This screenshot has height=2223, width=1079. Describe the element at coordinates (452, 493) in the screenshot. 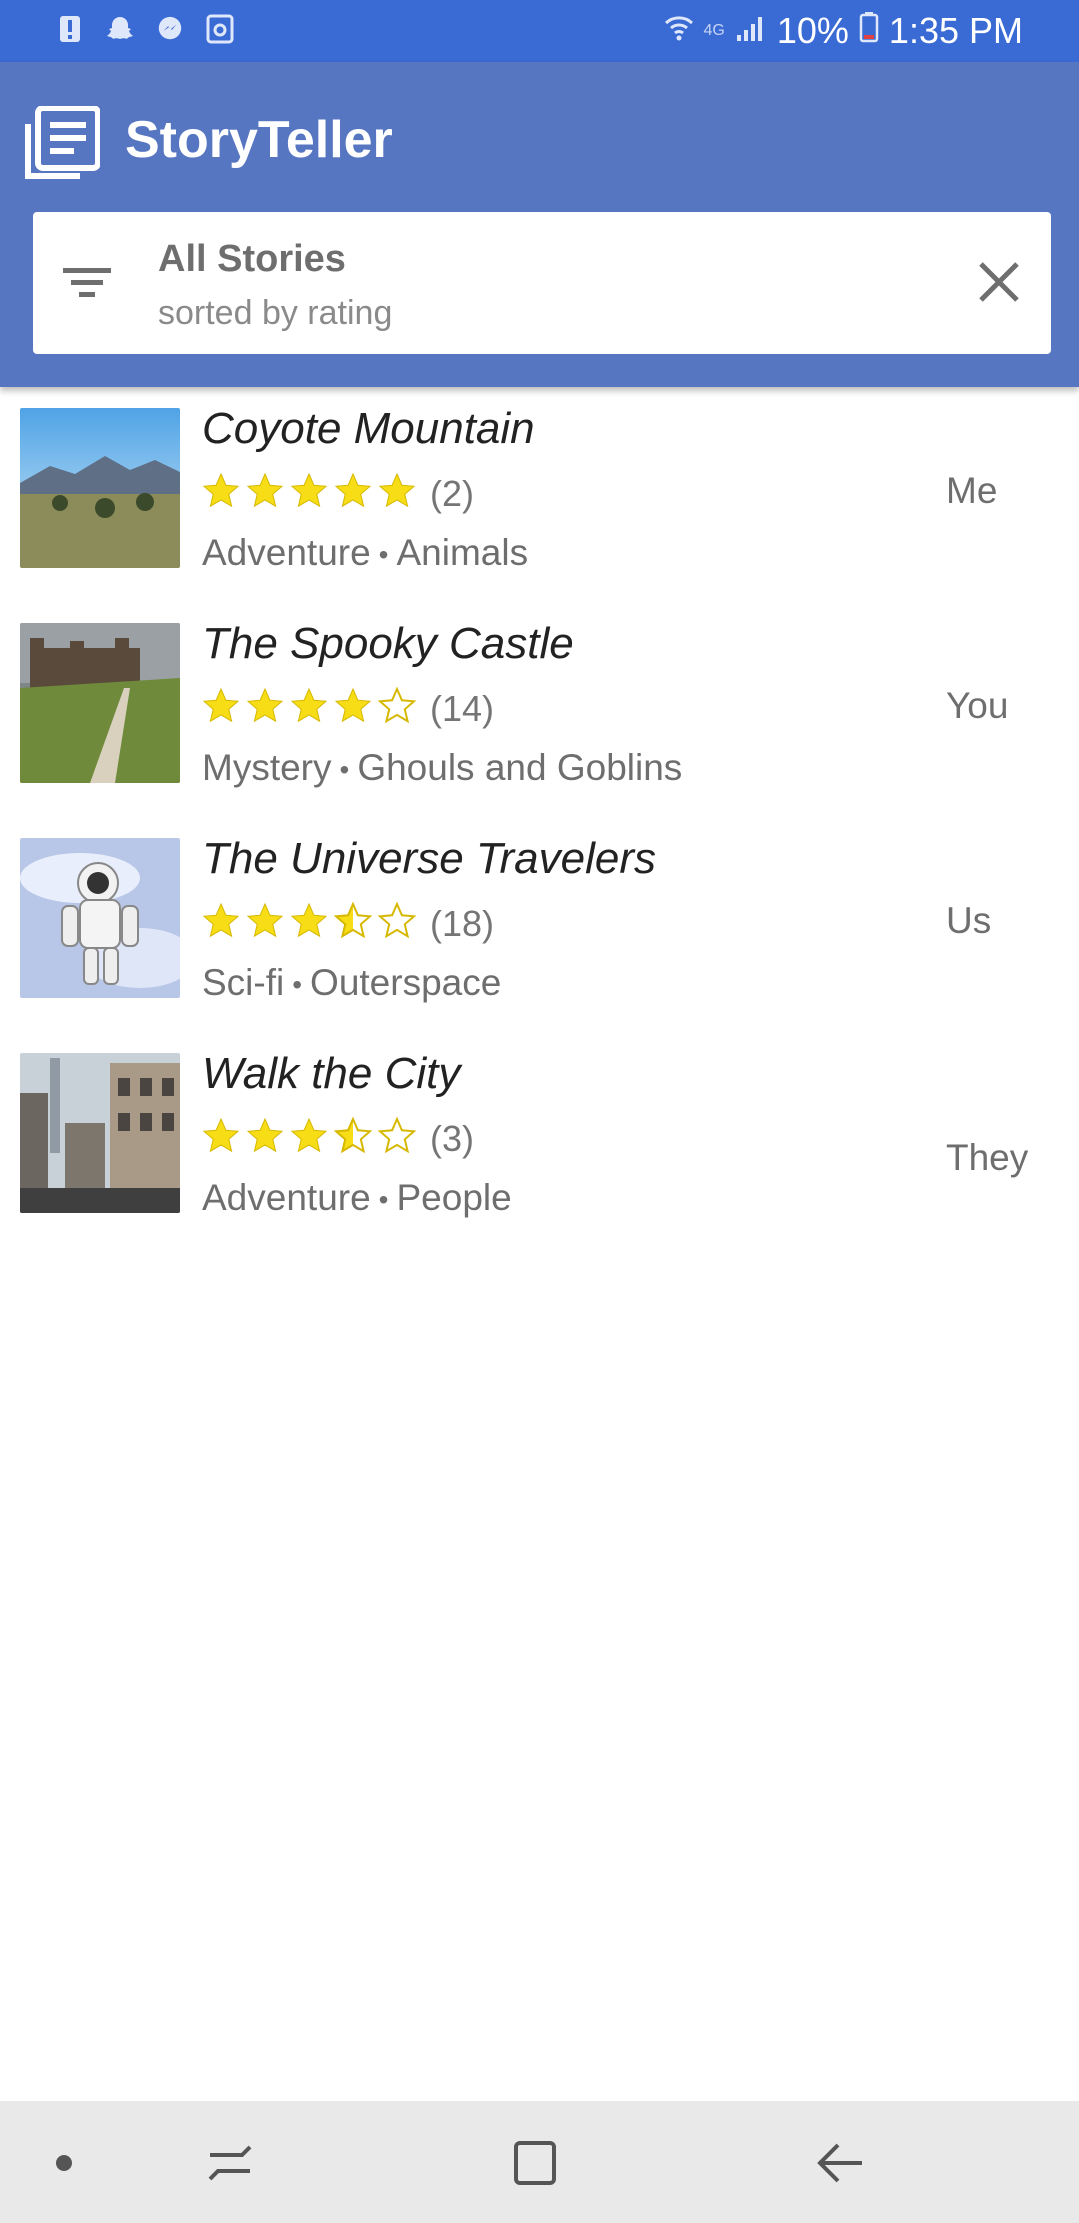

I see `rating-count: (2)` at that location.